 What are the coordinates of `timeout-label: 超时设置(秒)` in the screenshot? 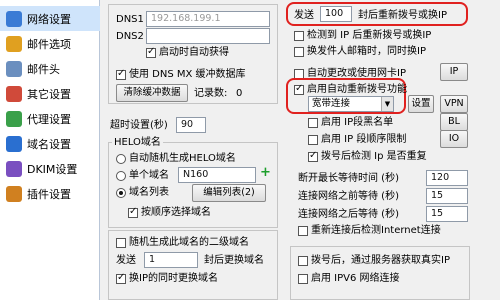 It's located at (139, 125).